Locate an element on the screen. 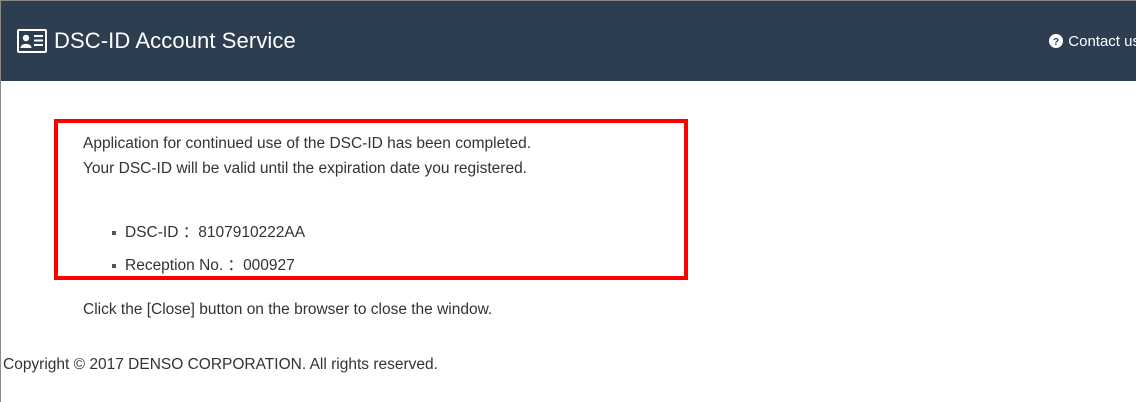 This screenshot has width=1138, height=402. list-item: DSC-ID ：8107910222AA is located at coordinates (208, 232).